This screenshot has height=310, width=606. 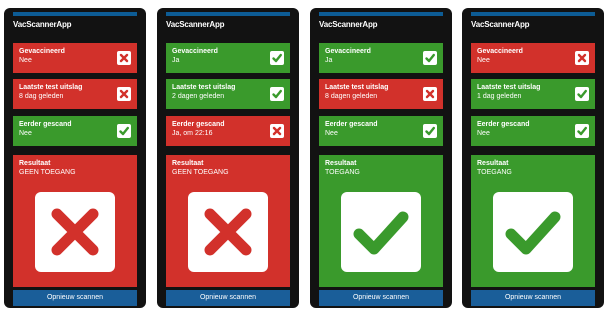 I want to click on last-test-card: Laatste test uitslag 8 dag geleden, so click(x=75, y=94).